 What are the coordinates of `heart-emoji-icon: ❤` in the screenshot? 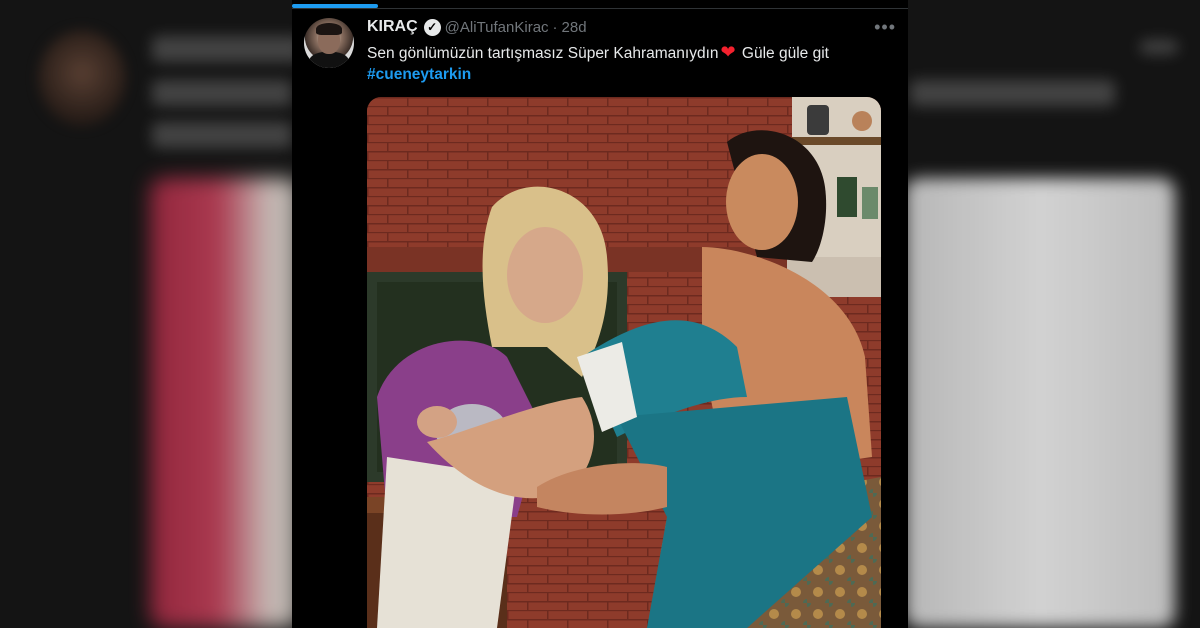 It's located at (728, 52).